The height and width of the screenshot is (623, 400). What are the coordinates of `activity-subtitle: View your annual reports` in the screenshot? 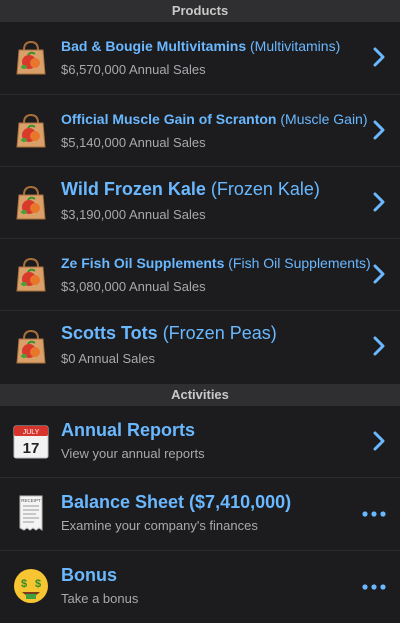 It's located at (133, 453).